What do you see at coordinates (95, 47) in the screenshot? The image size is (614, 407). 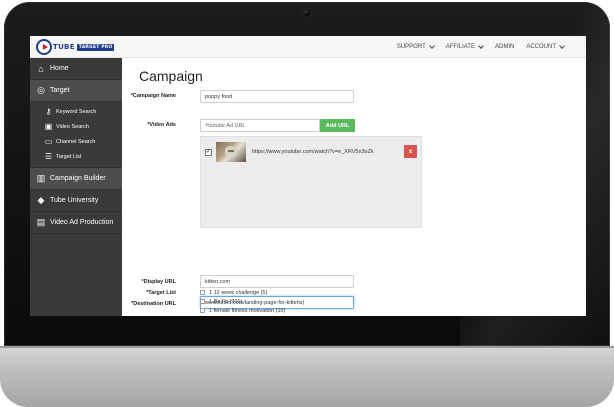 I see `logo-subtext: TARGET PRO` at bounding box center [95, 47].